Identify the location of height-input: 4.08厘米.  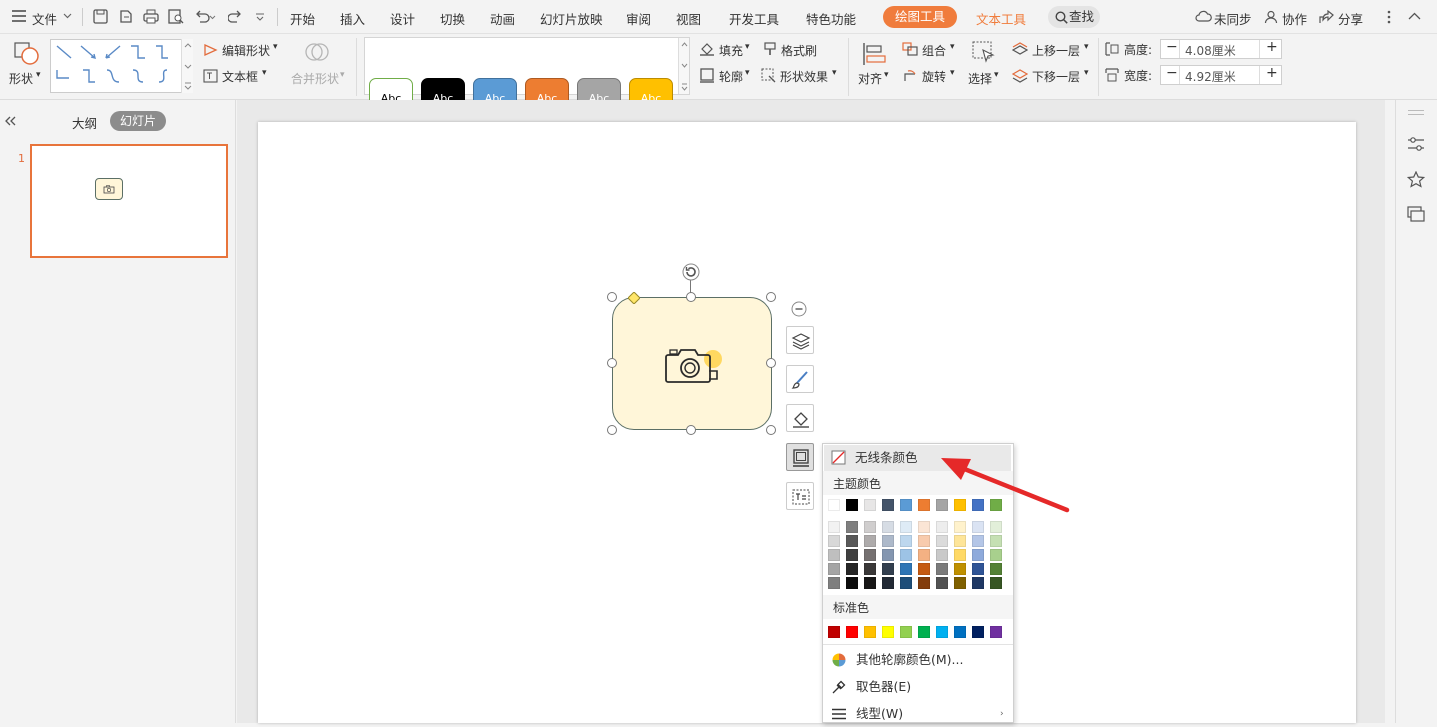
(1210, 50).